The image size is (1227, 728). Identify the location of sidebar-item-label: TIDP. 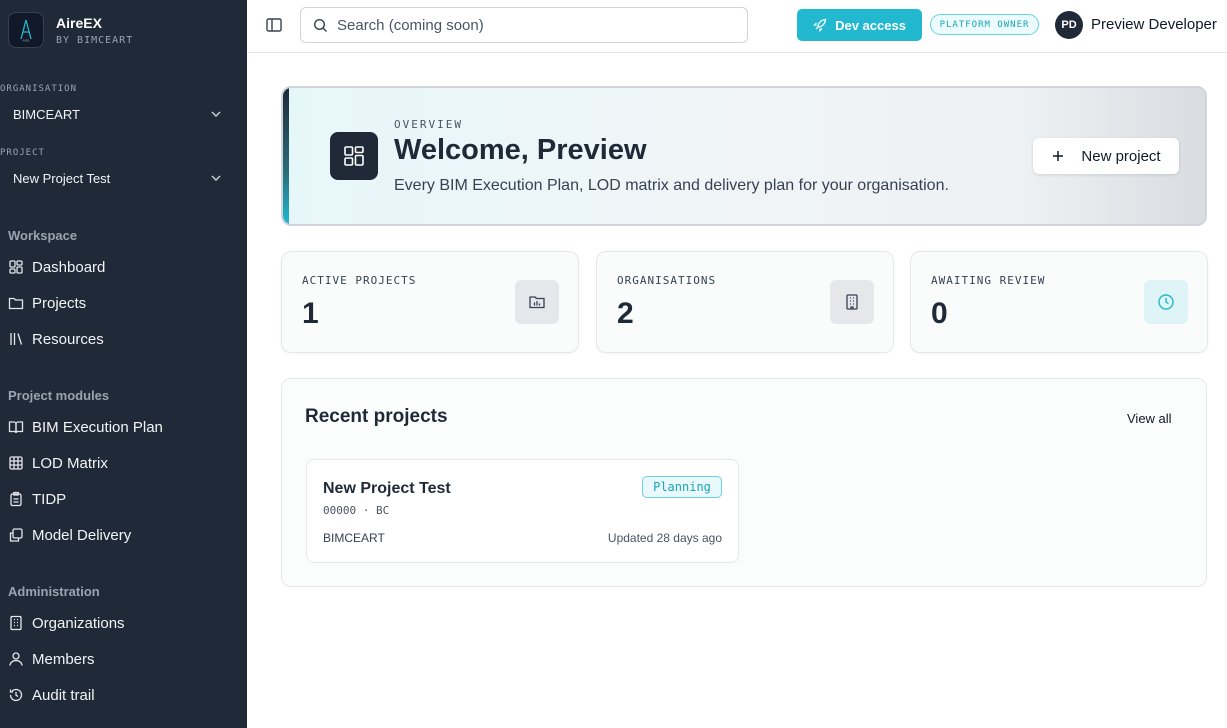
(49, 499).